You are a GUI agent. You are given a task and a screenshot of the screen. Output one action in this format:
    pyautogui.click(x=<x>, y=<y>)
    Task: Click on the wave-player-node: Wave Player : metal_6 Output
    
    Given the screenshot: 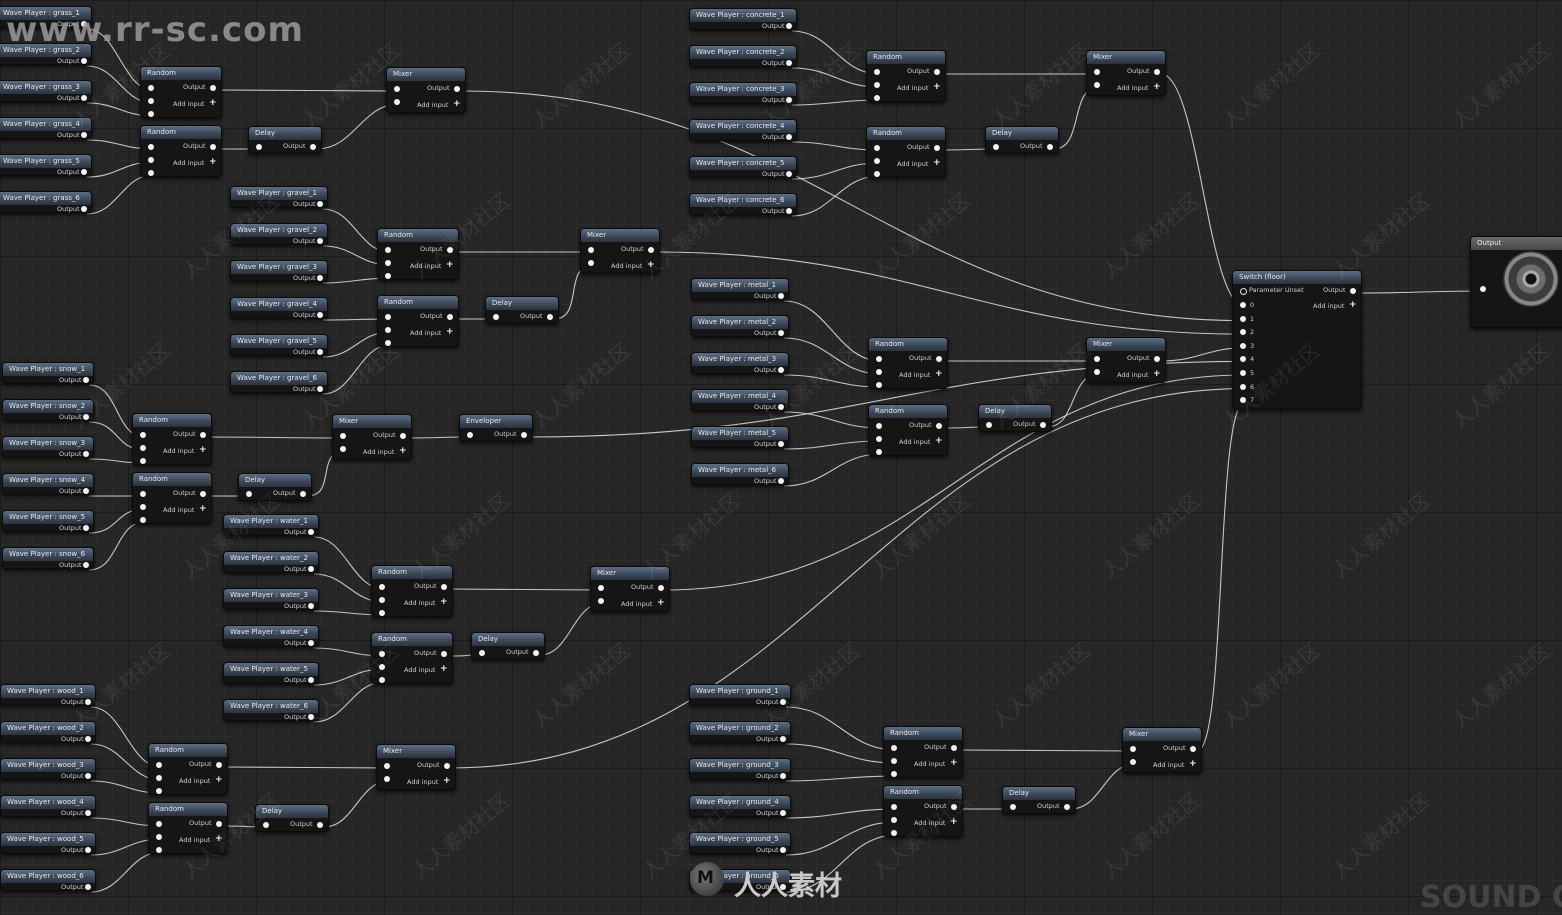 What is the action you would take?
    pyautogui.click(x=740, y=474)
    